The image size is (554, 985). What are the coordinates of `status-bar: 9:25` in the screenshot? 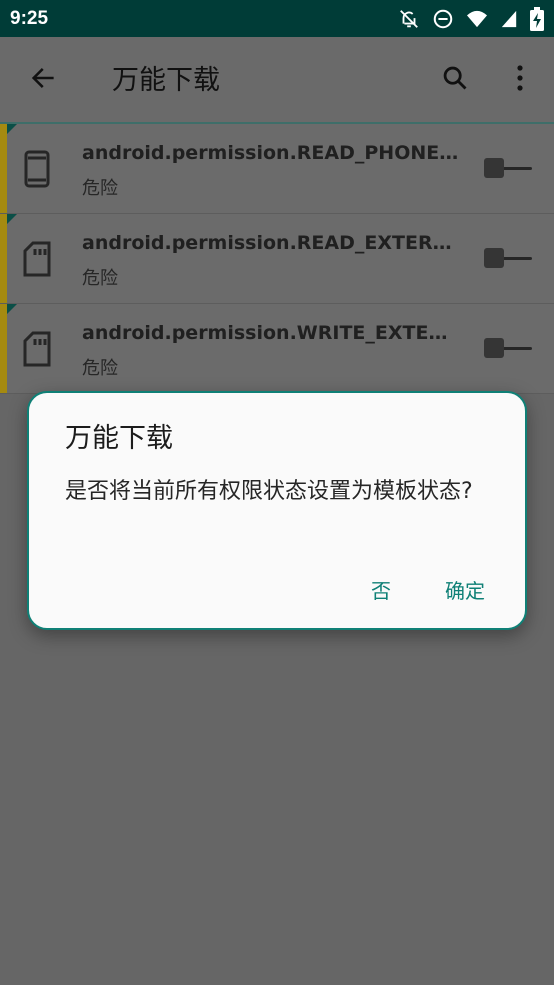 It's located at (277, 18).